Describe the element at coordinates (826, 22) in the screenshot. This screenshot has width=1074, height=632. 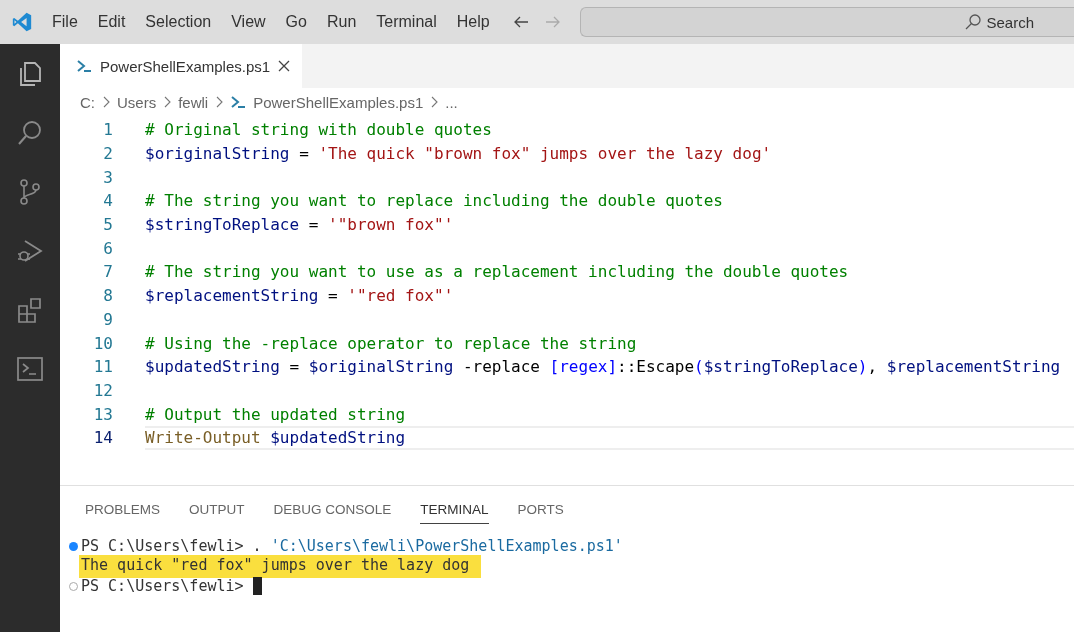
I see `search-field: Search` at that location.